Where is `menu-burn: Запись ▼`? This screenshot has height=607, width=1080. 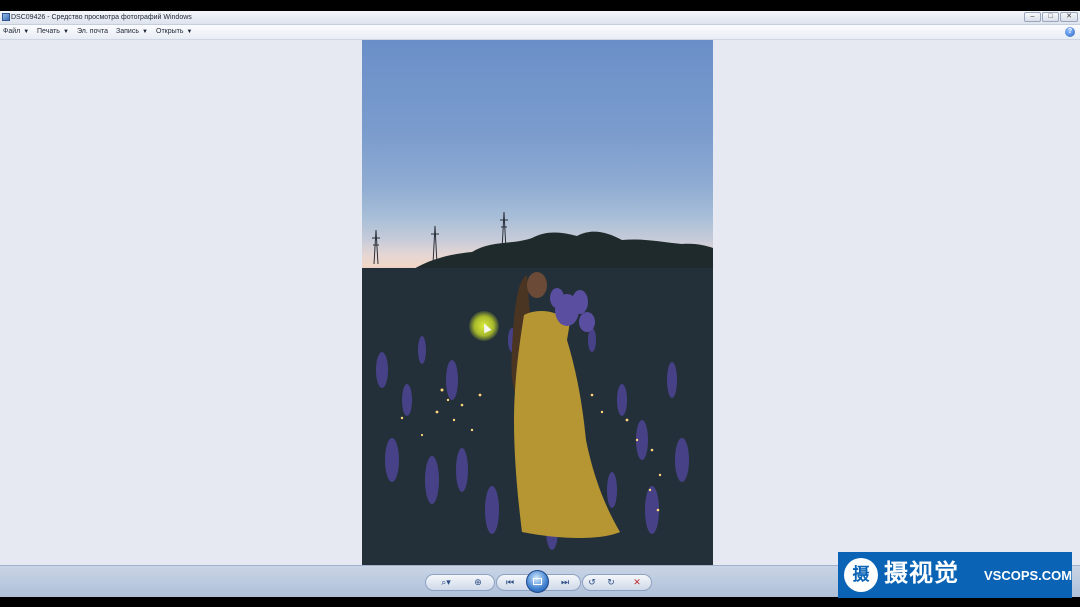 menu-burn: Запись ▼ is located at coordinates (132, 32).